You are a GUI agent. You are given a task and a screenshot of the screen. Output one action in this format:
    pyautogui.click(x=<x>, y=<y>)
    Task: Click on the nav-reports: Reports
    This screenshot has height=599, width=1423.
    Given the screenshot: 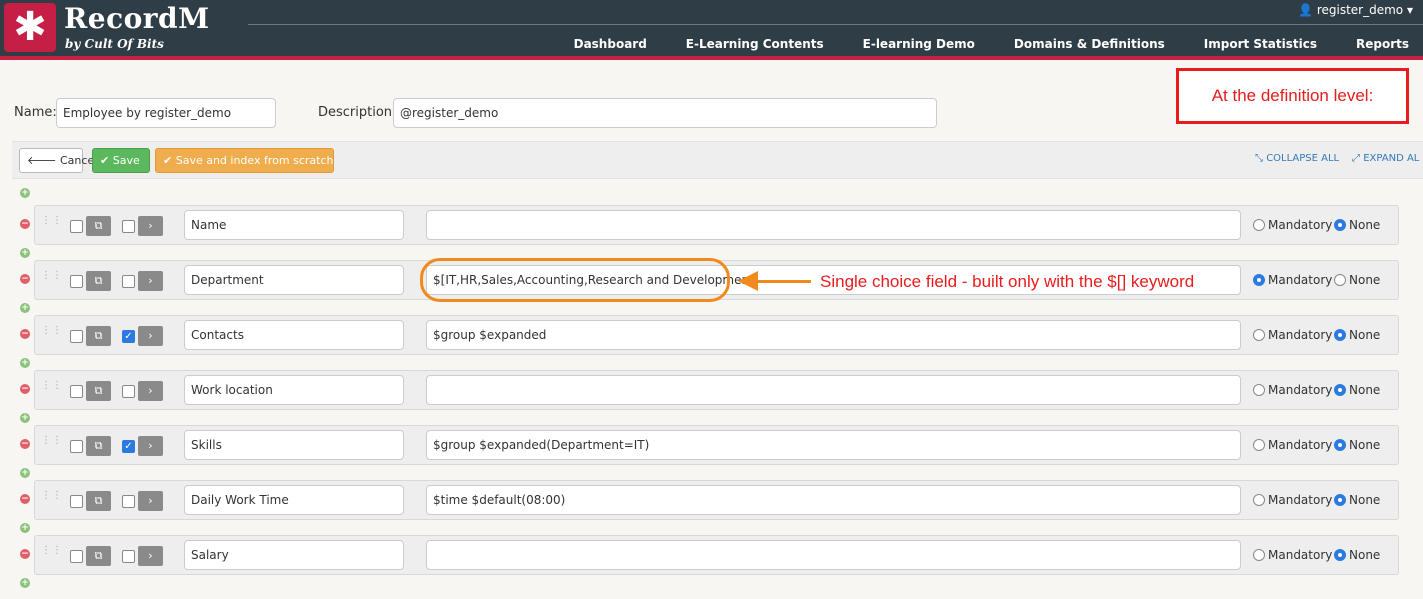 What is the action you would take?
    pyautogui.click(x=1382, y=44)
    